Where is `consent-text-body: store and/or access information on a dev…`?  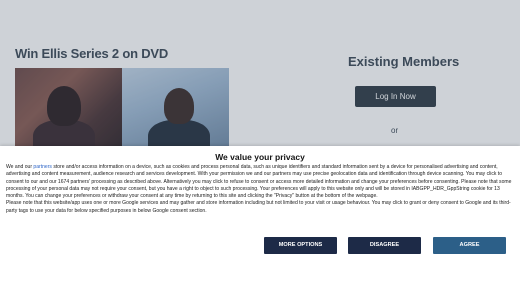 consent-text-body: store and/or access information on a dev… is located at coordinates (259, 182).